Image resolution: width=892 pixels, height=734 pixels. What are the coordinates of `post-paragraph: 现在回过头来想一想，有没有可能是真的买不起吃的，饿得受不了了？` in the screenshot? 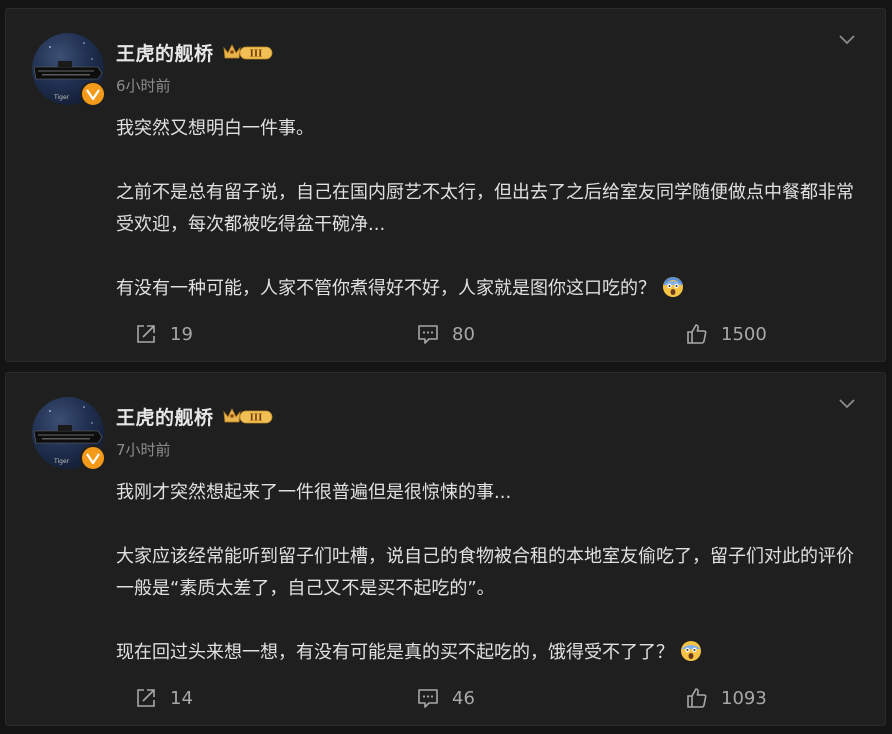 It's located at (493, 653).